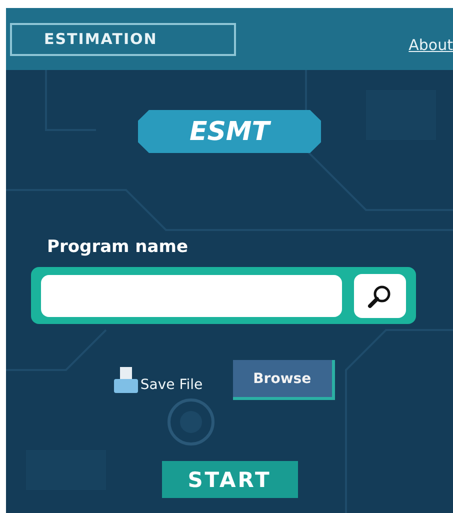  I want to click on start-button: START, so click(230, 479).